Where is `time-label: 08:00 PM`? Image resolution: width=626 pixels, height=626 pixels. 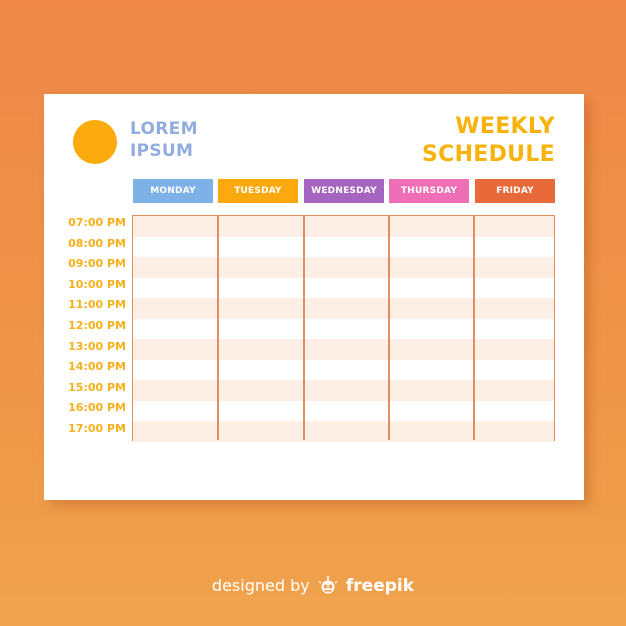 time-label: 08:00 PM is located at coordinates (97, 243).